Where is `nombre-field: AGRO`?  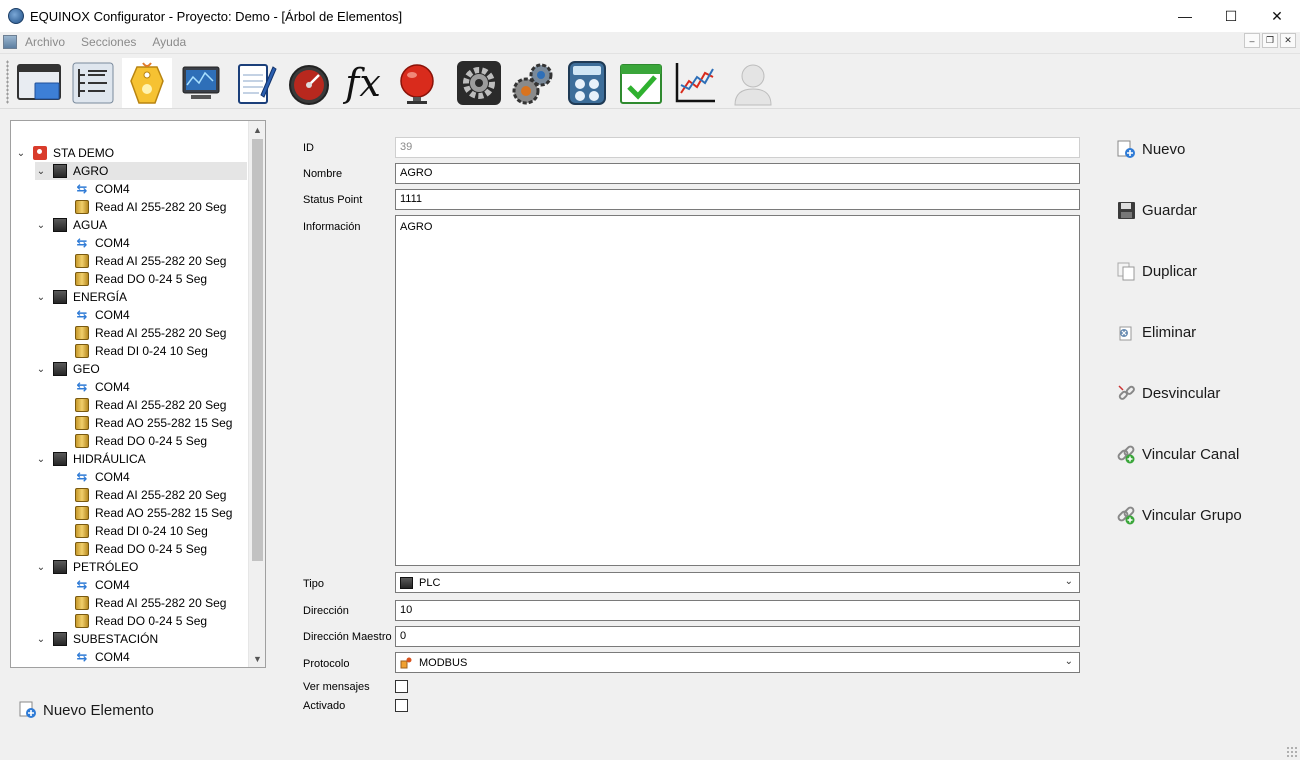 nombre-field: AGRO is located at coordinates (737, 173).